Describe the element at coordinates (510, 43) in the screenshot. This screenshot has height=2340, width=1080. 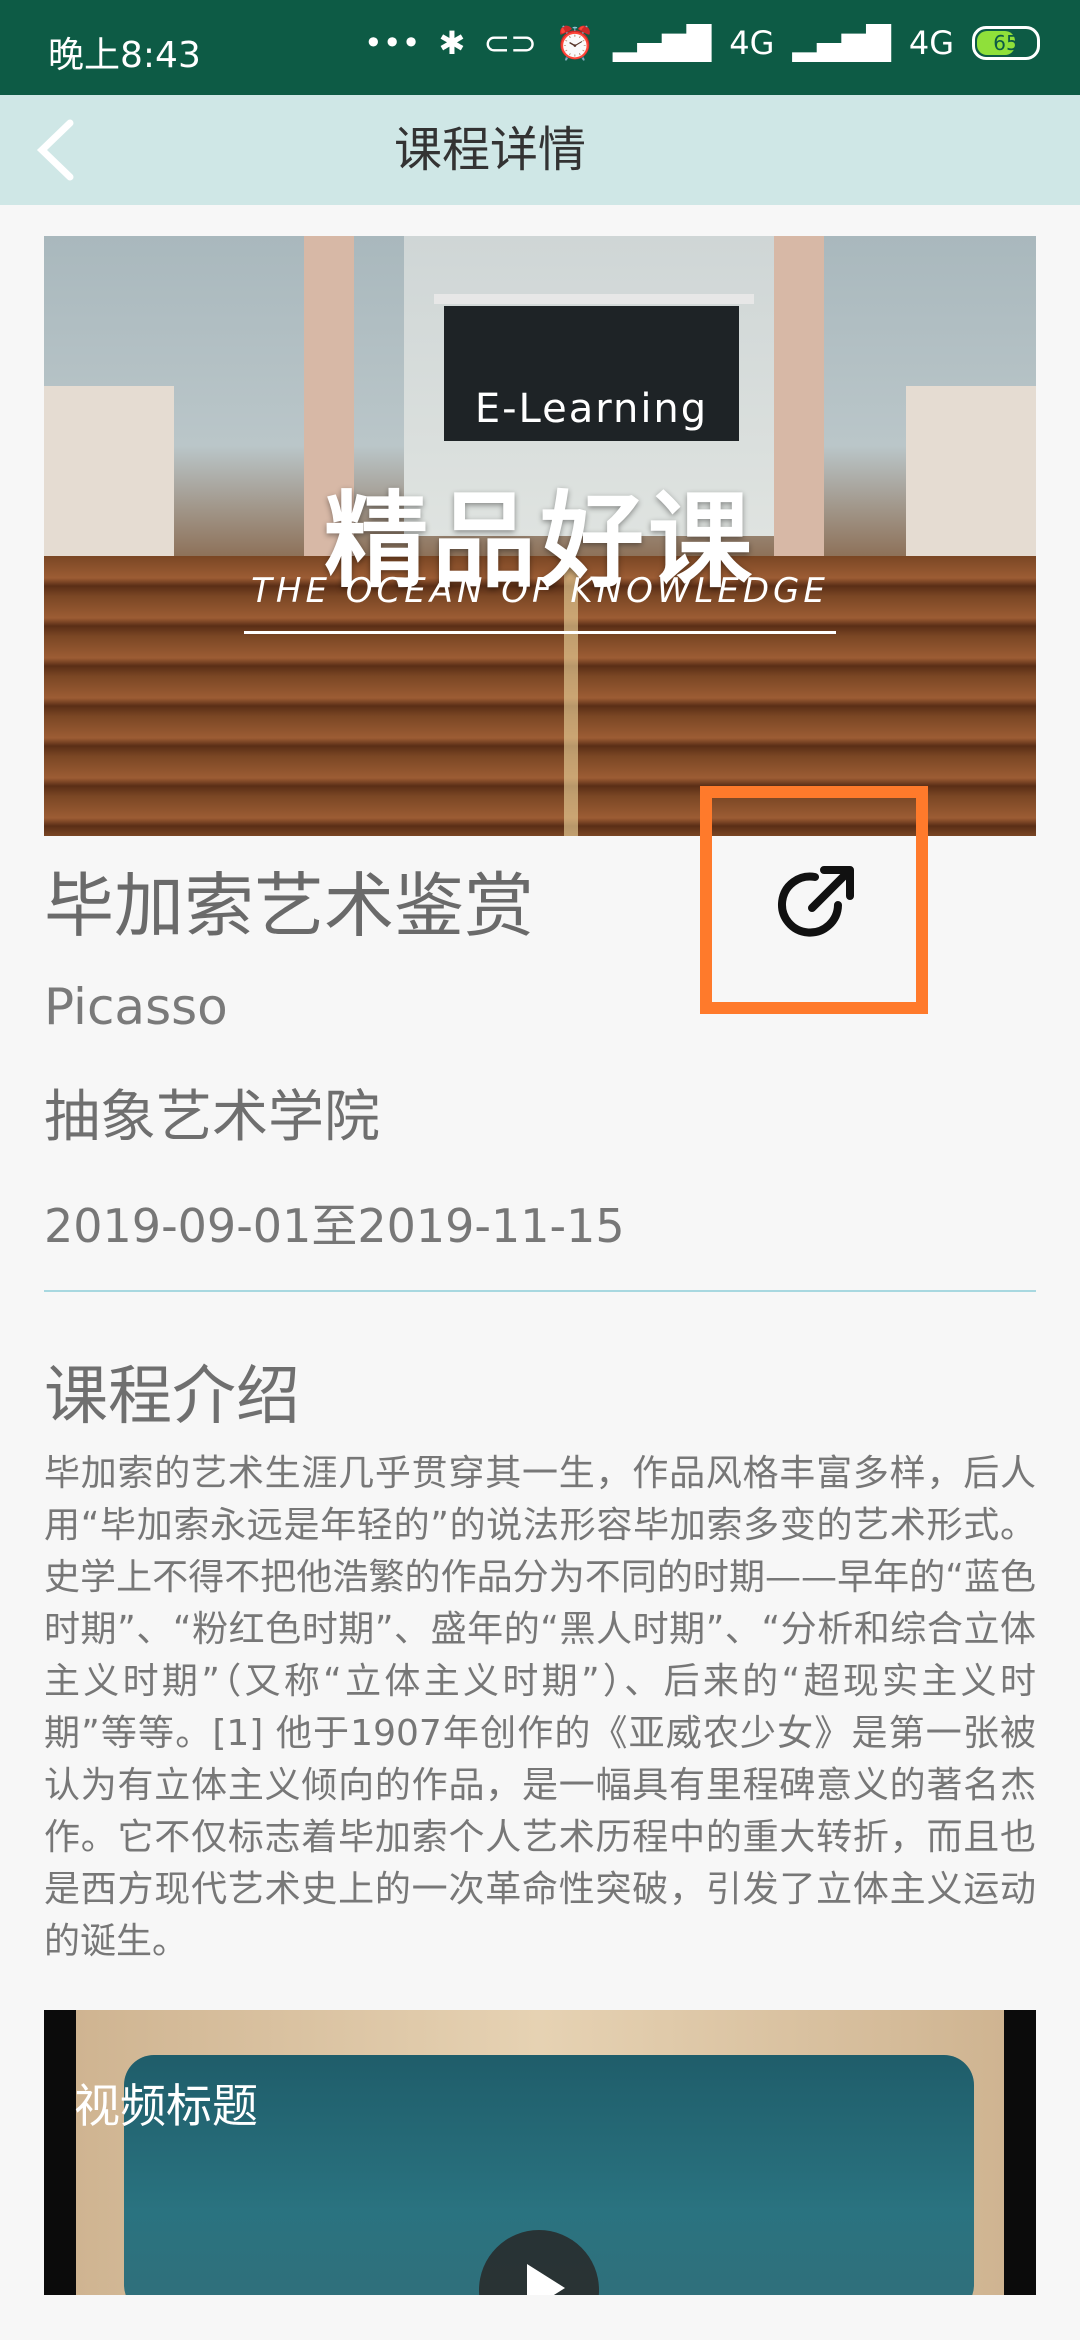
I see `nfc-icon: ⊂⊃` at that location.